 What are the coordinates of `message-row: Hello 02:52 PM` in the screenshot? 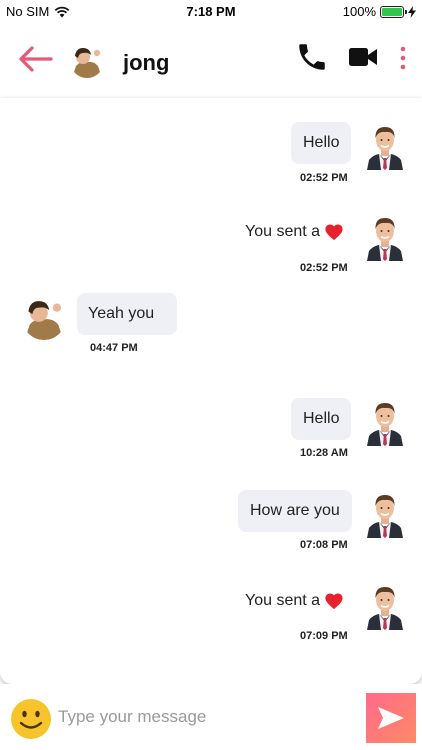 It's located at (211, 143).